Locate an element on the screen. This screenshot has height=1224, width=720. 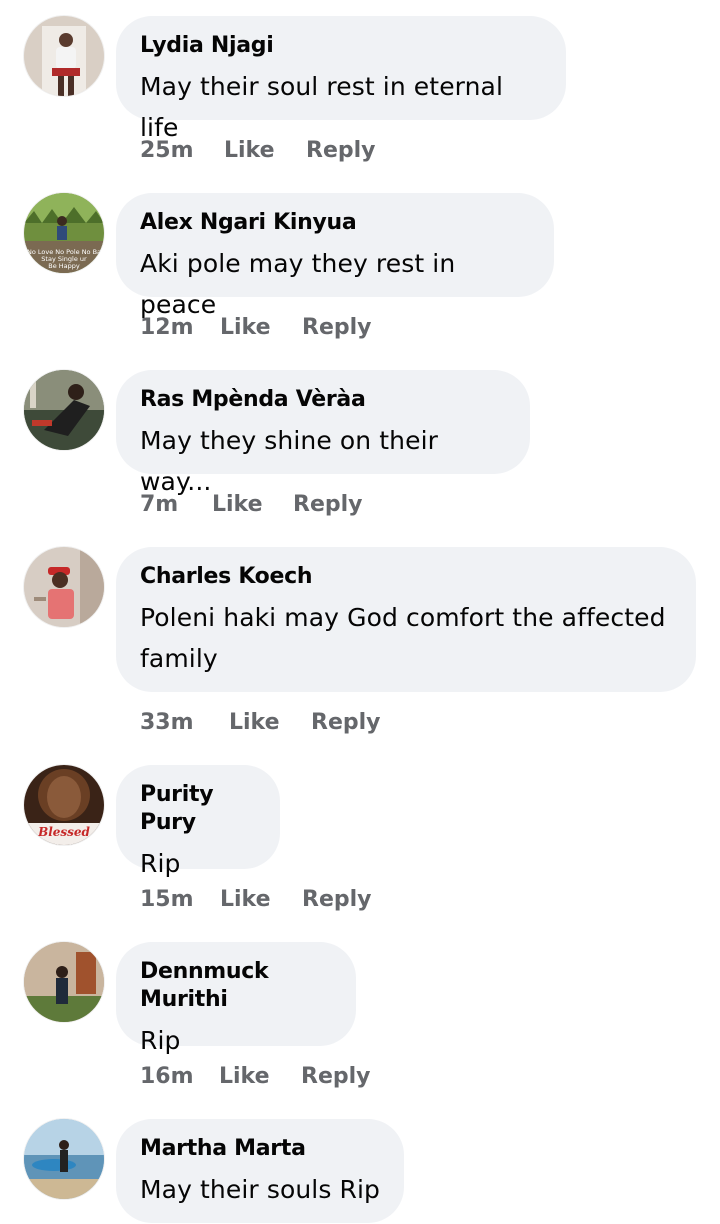
avatar: Blessed is located at coordinates (64, 805).